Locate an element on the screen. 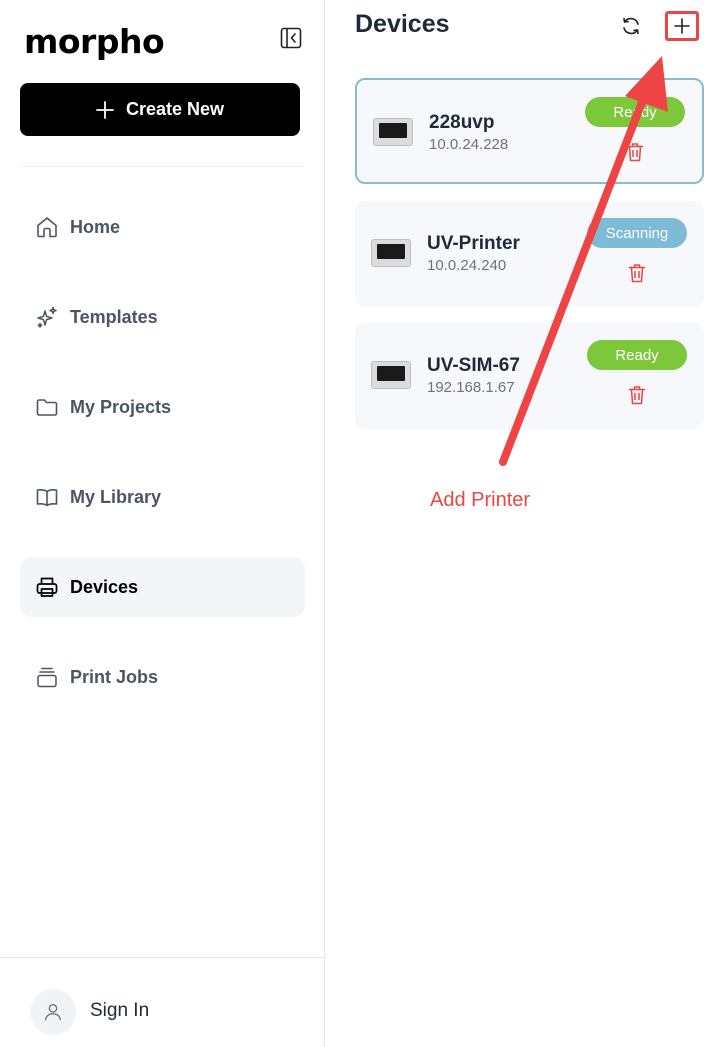  sidebar-item-templates: Templates is located at coordinates (162, 317).